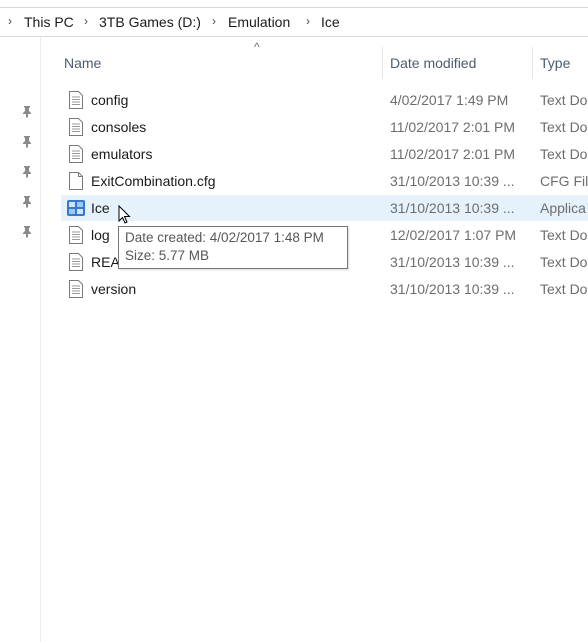 The image size is (588, 642). Describe the element at coordinates (257, 47) in the screenshot. I see `sort-ascending-icon: ^` at that location.